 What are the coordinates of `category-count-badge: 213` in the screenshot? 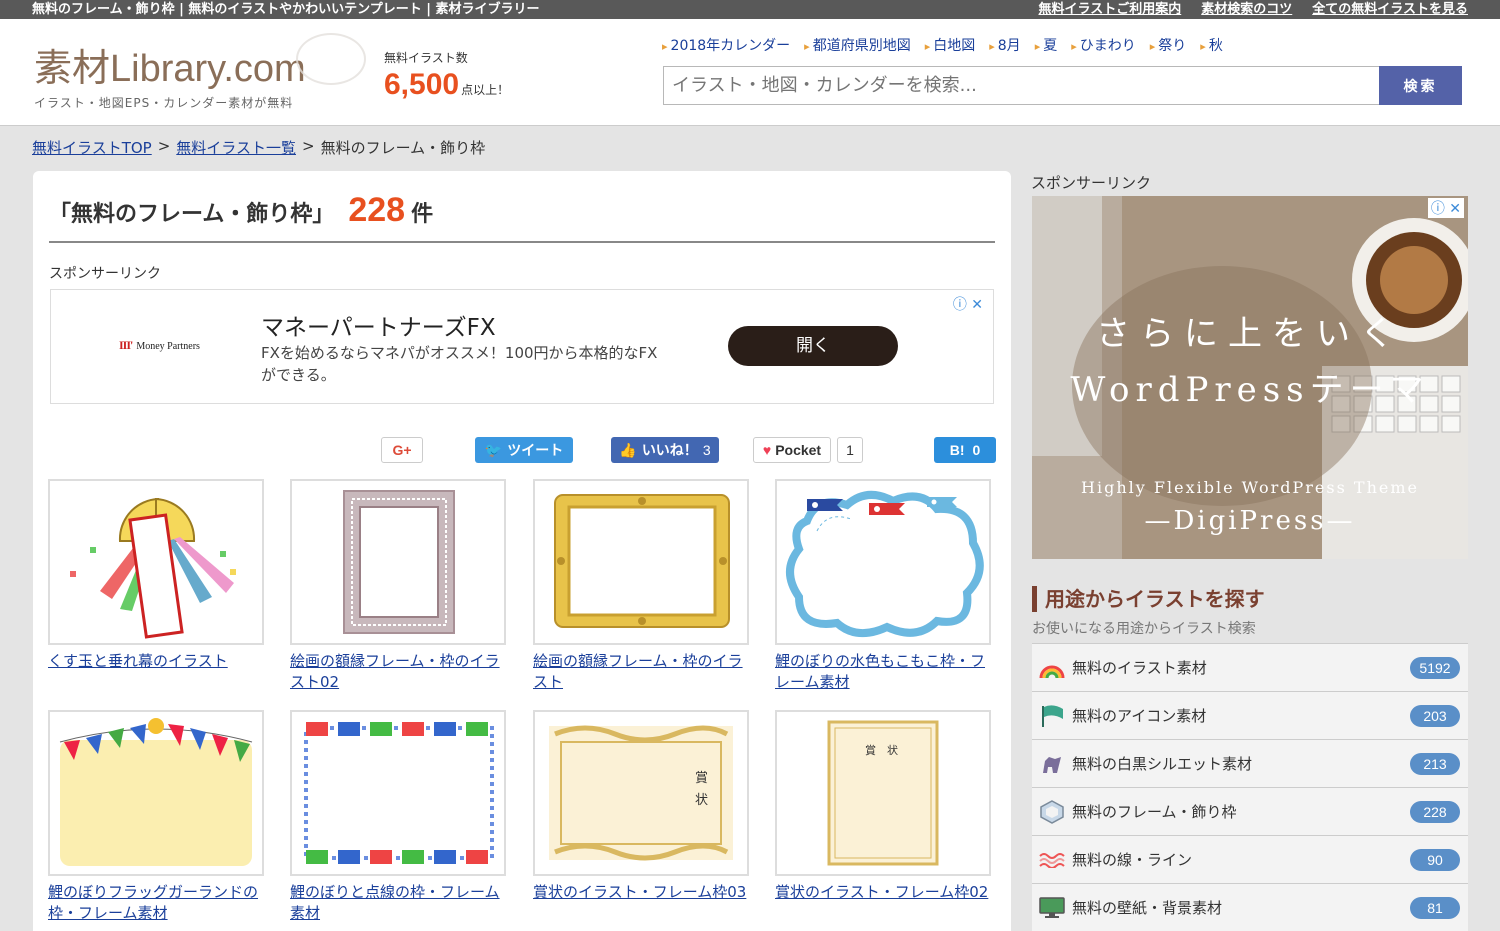 It's located at (1435, 764).